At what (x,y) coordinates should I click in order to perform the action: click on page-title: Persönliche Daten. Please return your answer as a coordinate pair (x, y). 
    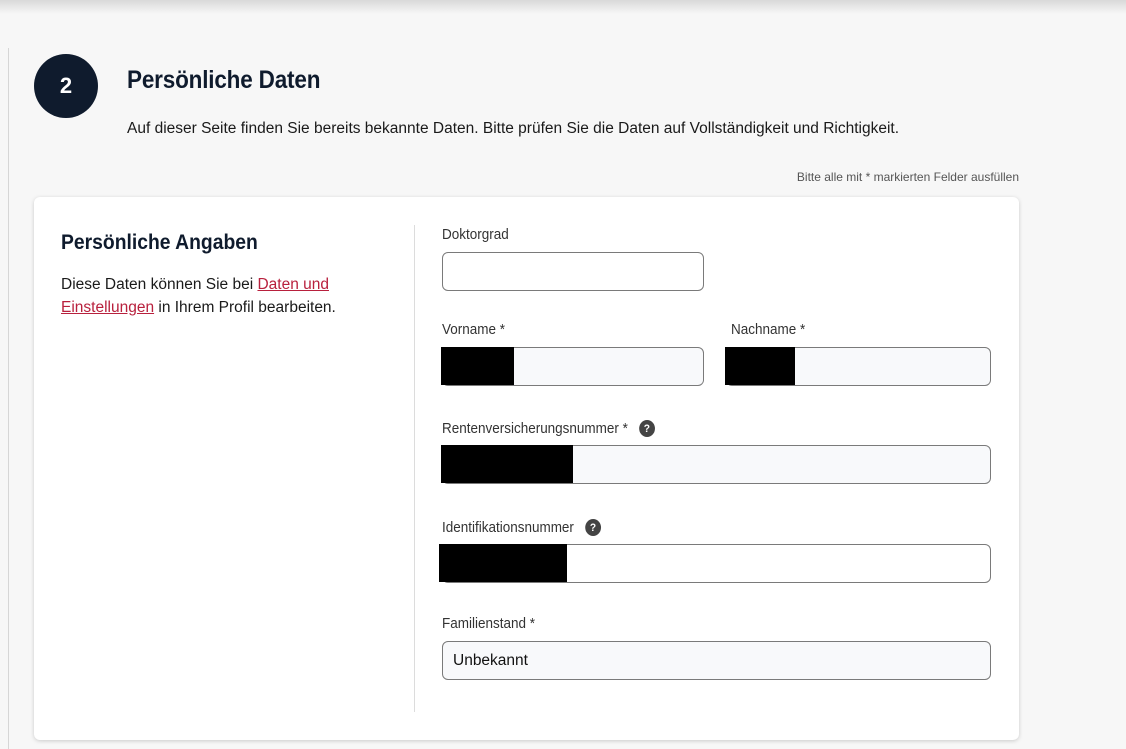
    Looking at the image, I should click on (224, 80).